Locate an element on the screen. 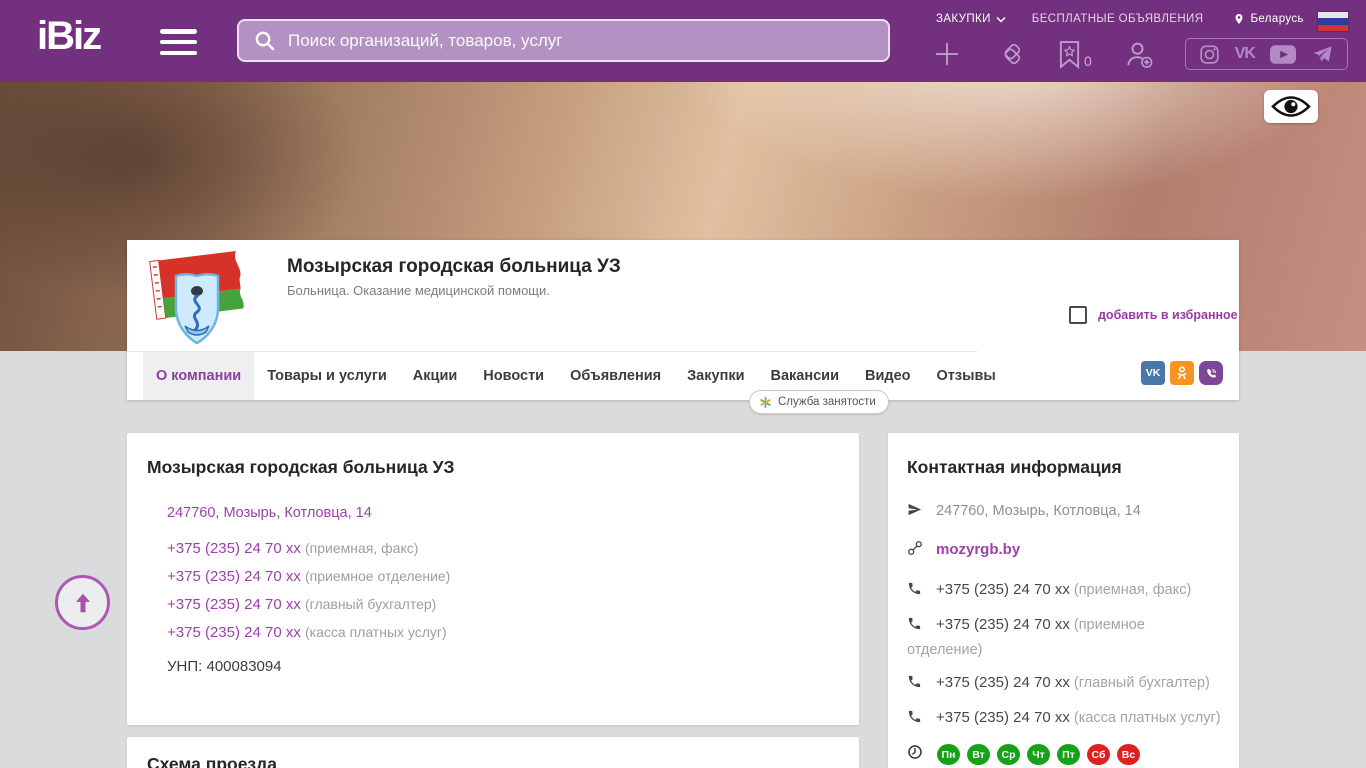 The height and width of the screenshot is (768, 1366). back-to-top-button is located at coordinates (82, 602).